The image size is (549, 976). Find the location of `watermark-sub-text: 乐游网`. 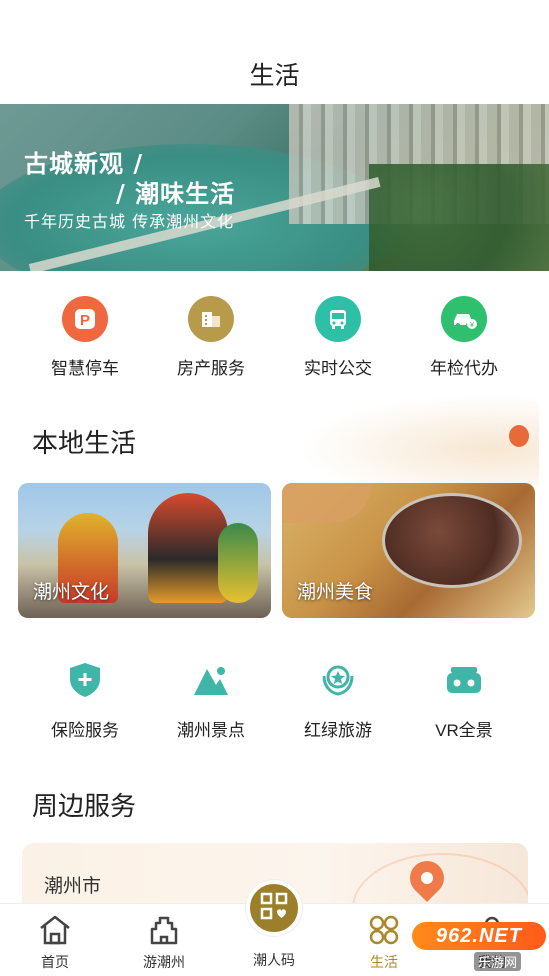

watermark-sub-text: 乐游网 is located at coordinates (498, 961).